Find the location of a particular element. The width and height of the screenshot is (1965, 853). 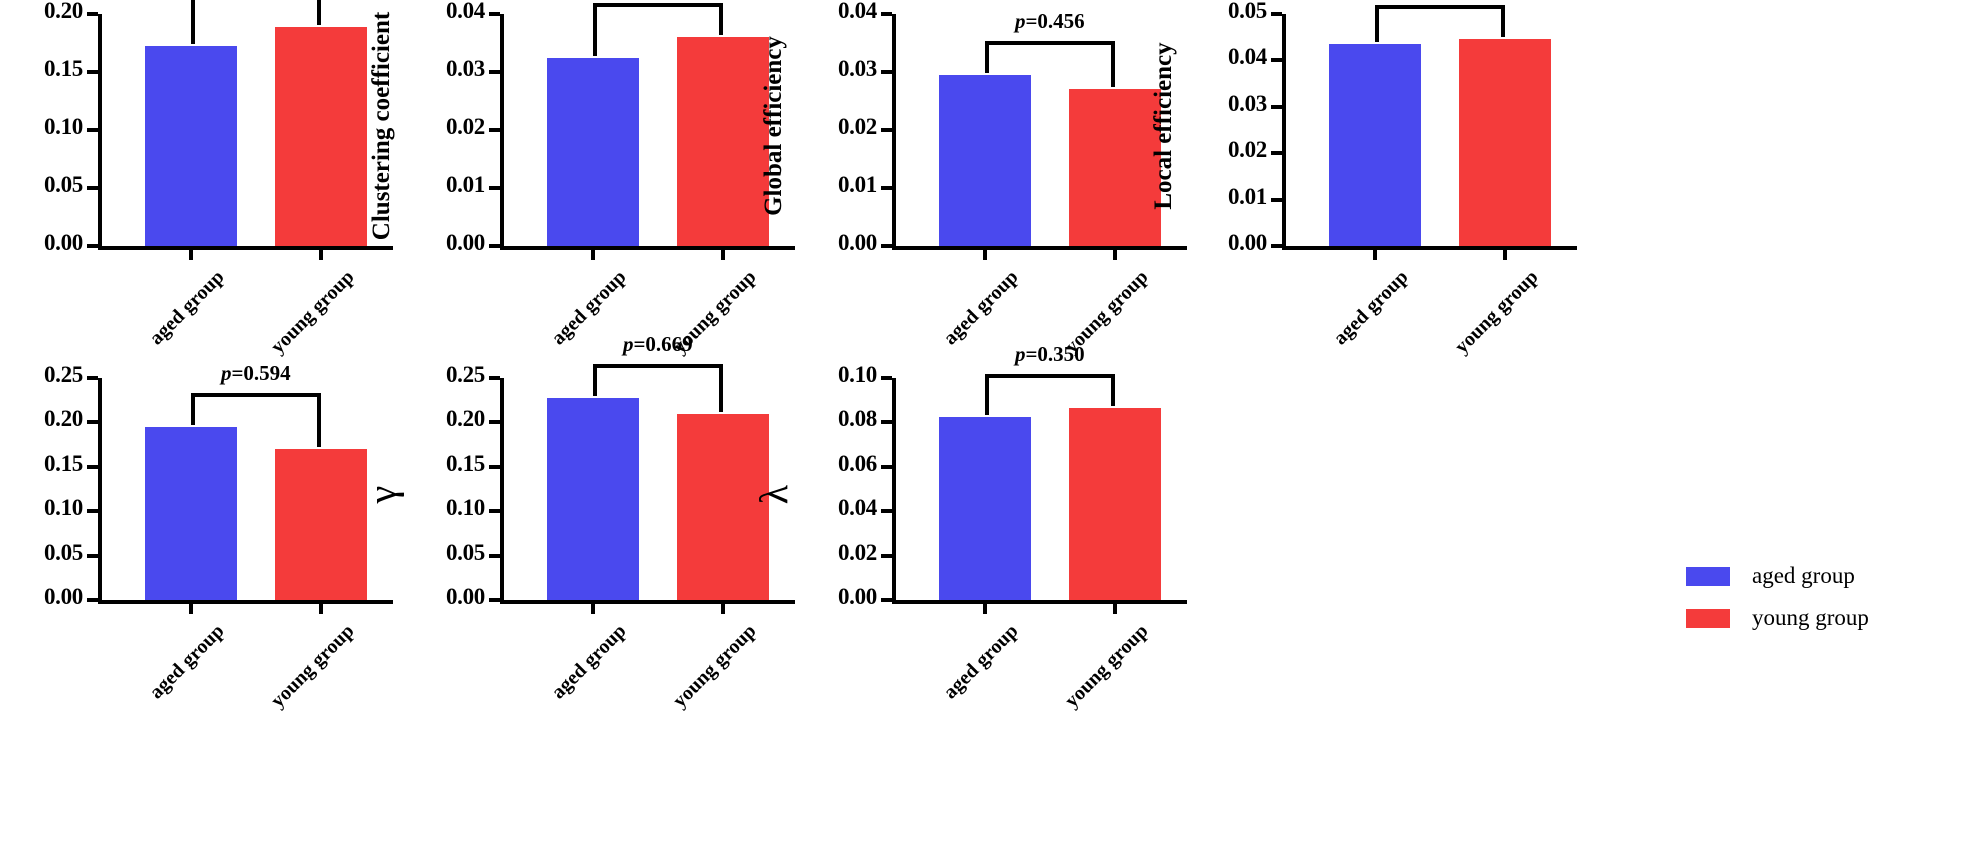

p-value-label: p=0.350 is located at coordinates (1049, 353).